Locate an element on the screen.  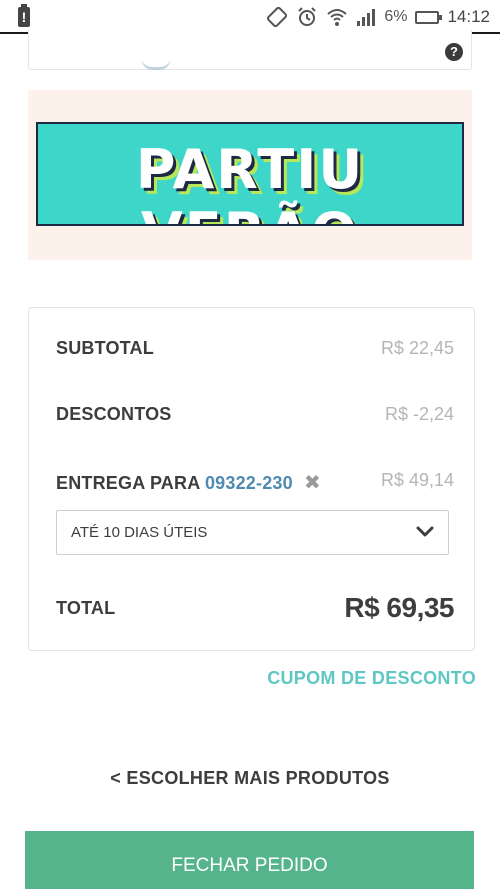
delivery-row: ENTREGA PARA 09322-230 ✖ R$ 49,14 is located at coordinates (255, 485).